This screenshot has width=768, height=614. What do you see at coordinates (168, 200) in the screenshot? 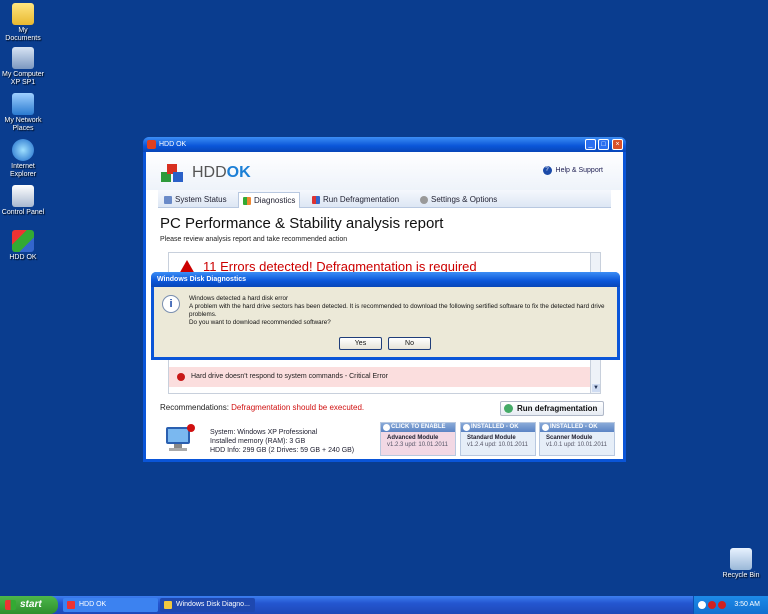
I see `document-icon` at bounding box center [168, 200].